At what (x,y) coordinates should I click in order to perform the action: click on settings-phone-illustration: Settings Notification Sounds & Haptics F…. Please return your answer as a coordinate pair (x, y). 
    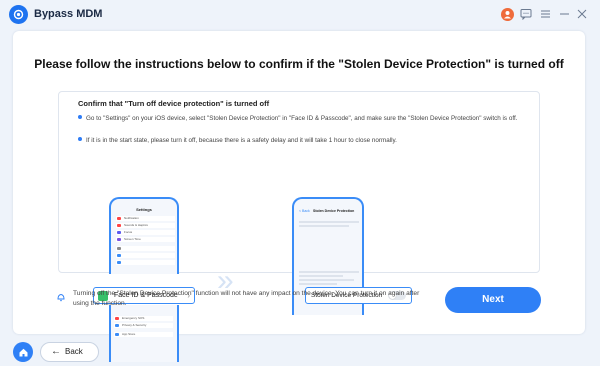
    Looking at the image, I should click on (144, 235).